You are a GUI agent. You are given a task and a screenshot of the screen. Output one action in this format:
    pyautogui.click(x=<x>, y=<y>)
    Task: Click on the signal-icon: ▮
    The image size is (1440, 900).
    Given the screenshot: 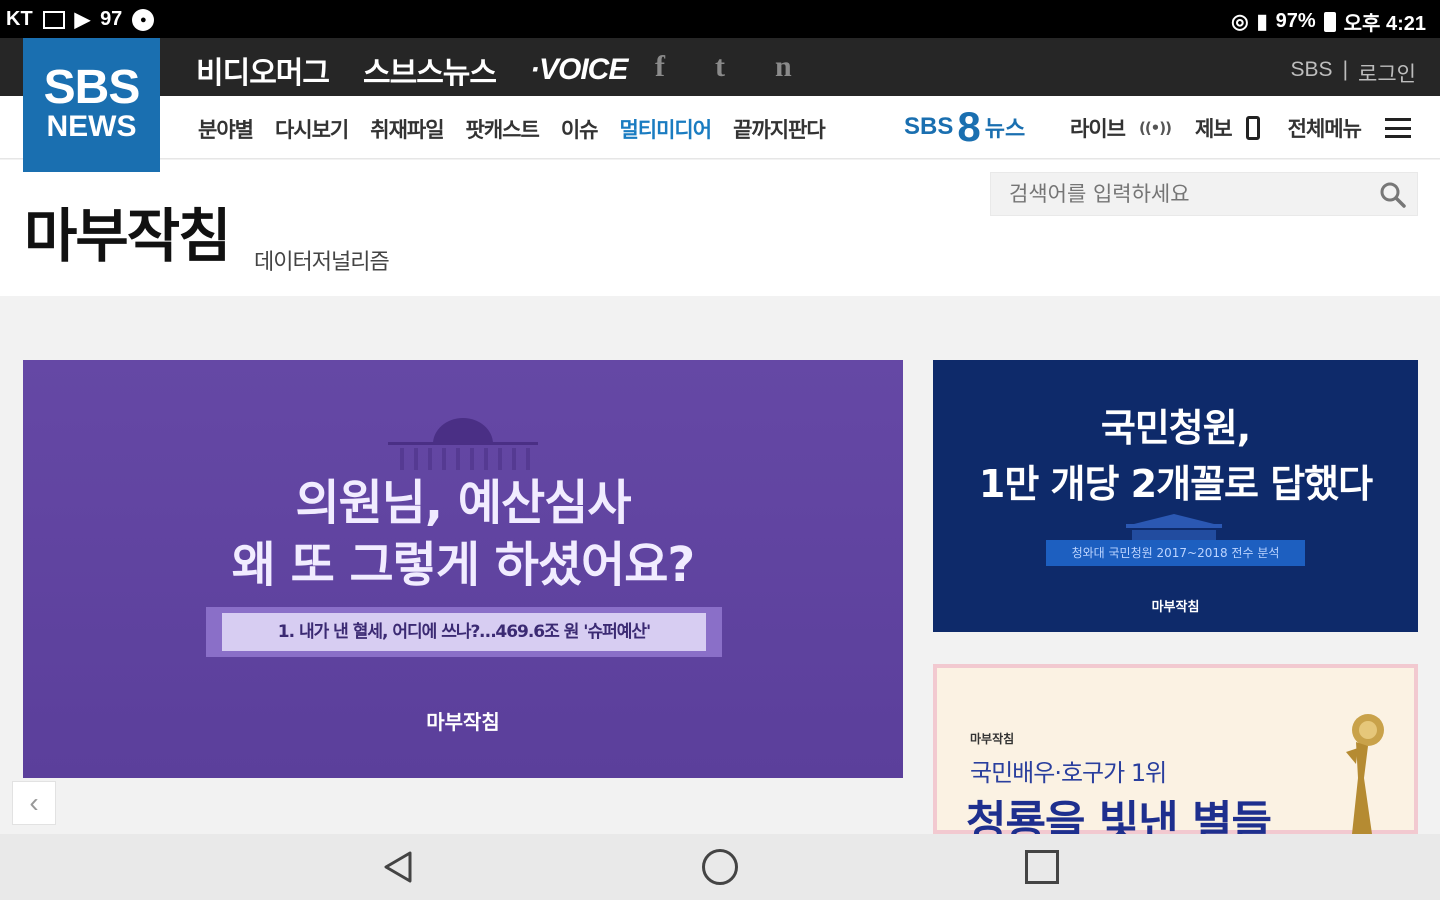 What is the action you would take?
    pyautogui.click(x=1262, y=22)
    